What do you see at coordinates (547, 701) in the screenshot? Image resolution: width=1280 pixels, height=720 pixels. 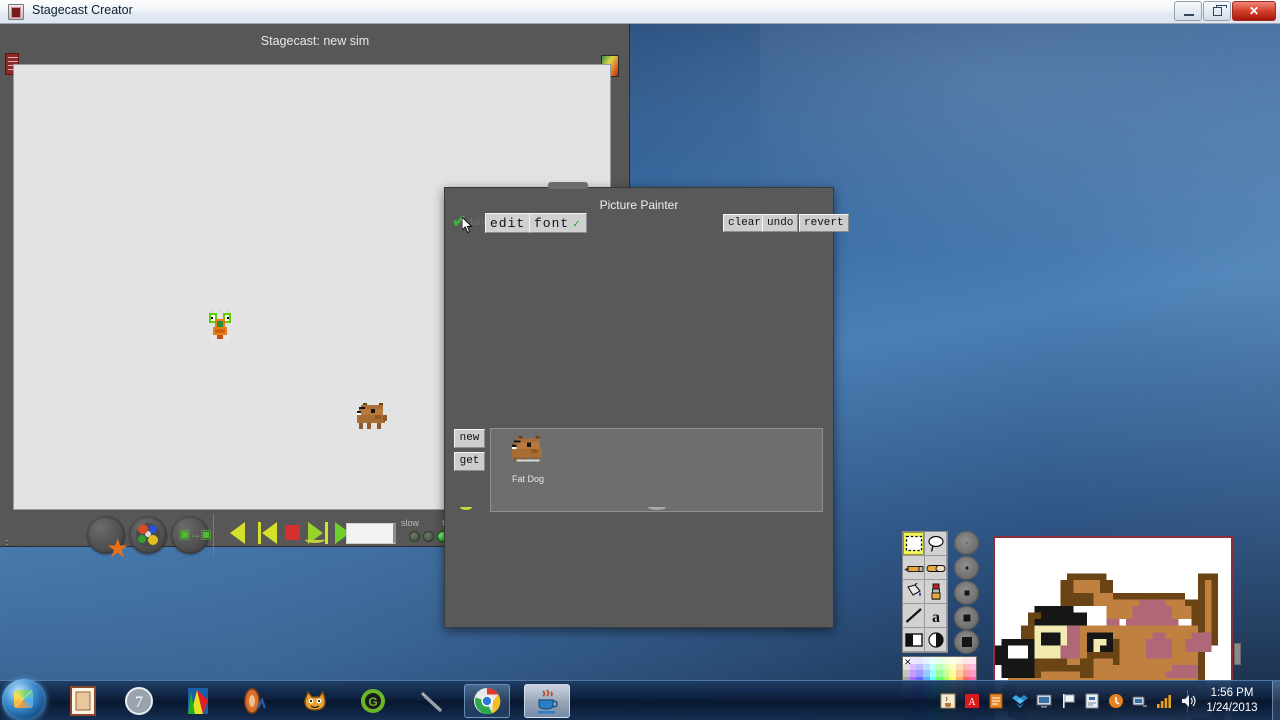 I see `taskbar-item-java` at bounding box center [547, 701].